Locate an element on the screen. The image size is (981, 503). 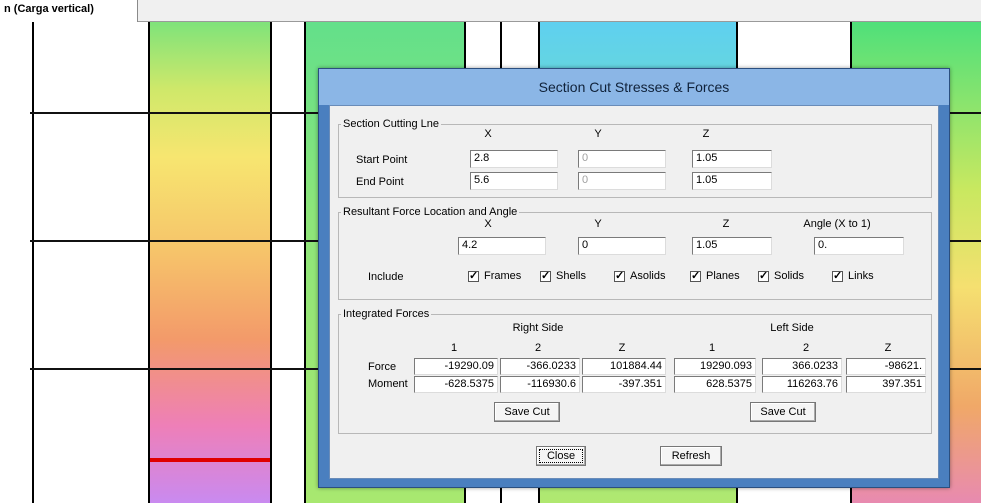
left-moment-2-field: 116263.76 is located at coordinates (802, 384).